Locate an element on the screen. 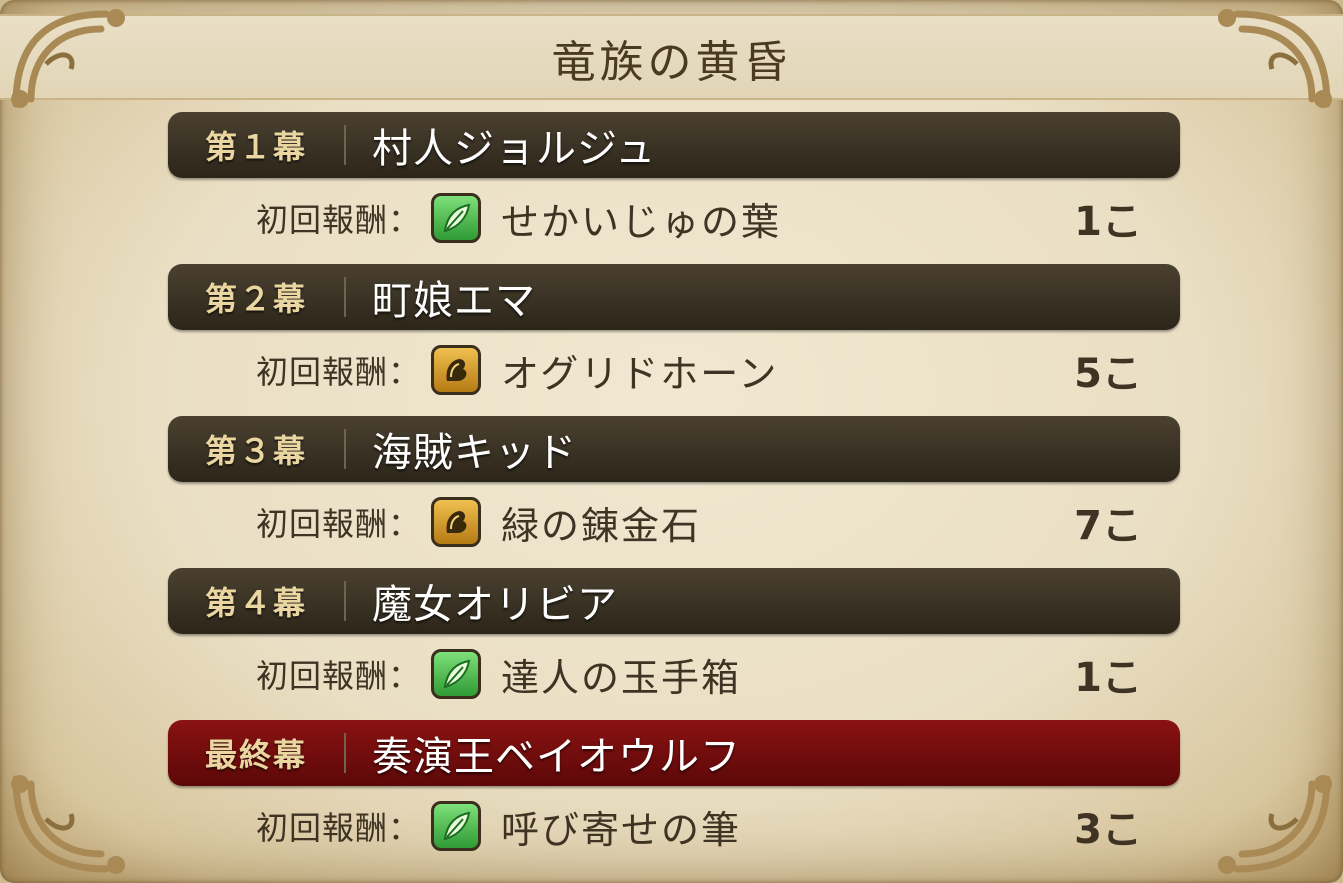  chapter-bar-final: 最終幕 奏演王ベイオウルフ is located at coordinates (674, 753).